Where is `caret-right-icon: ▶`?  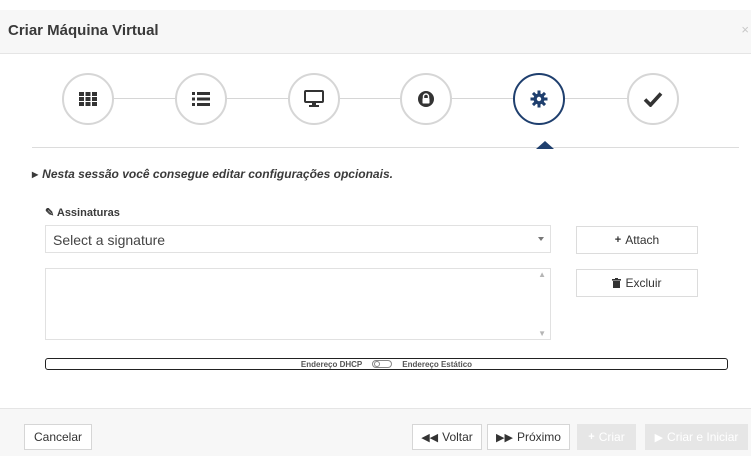
caret-right-icon: ▶ is located at coordinates (35, 174).